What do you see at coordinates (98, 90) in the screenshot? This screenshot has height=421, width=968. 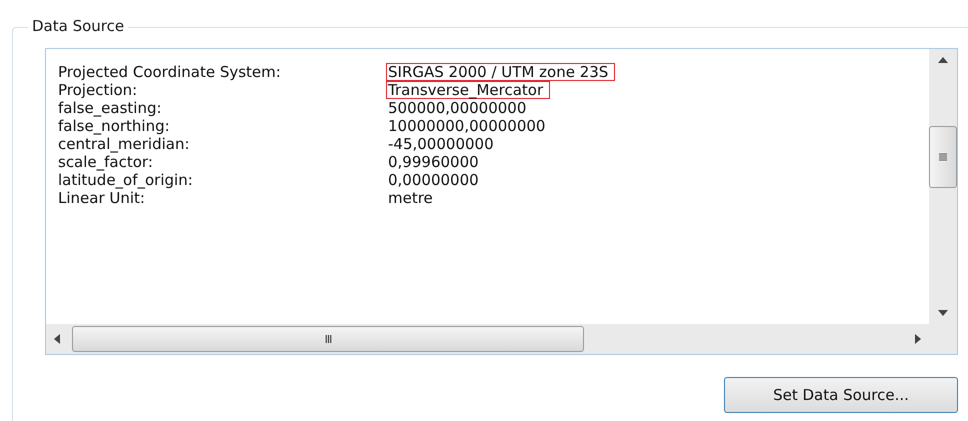 I see `property-label: Projection:` at bounding box center [98, 90].